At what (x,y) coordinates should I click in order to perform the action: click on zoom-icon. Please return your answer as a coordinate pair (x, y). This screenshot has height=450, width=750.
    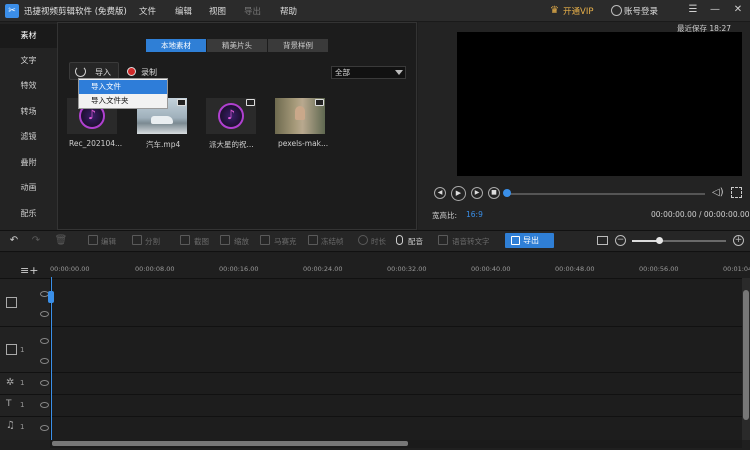
    Looking at the image, I should click on (225, 240).